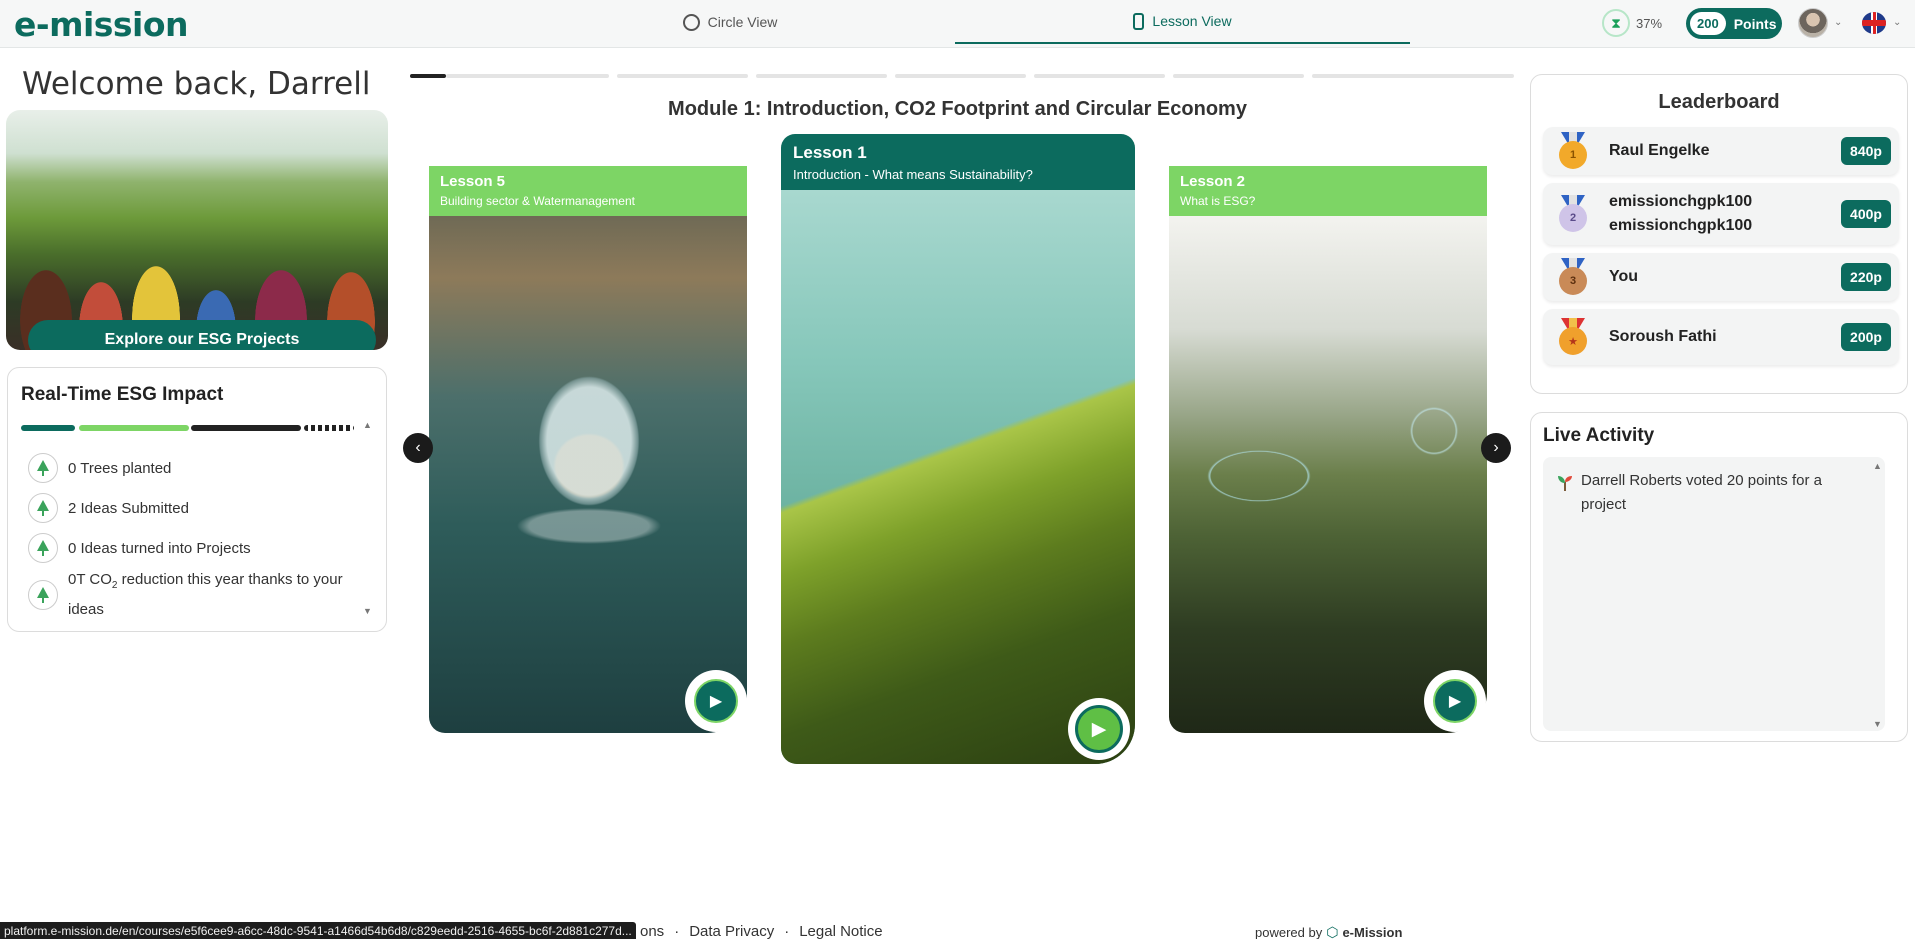 This screenshot has width=1915, height=939. Describe the element at coordinates (1649, 23) in the screenshot. I see `progress-percent: 37%` at that location.